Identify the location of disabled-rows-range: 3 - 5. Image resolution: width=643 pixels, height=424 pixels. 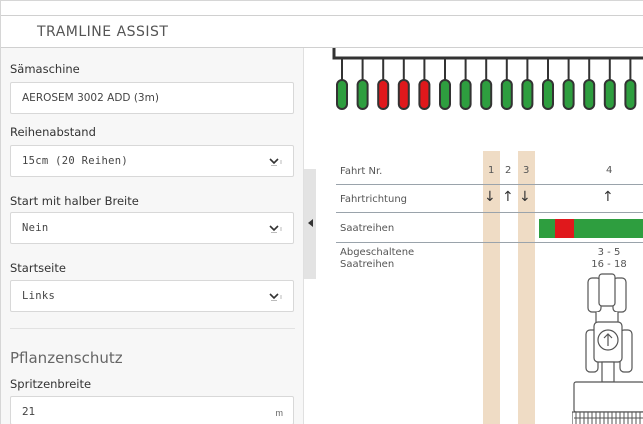
(609, 252).